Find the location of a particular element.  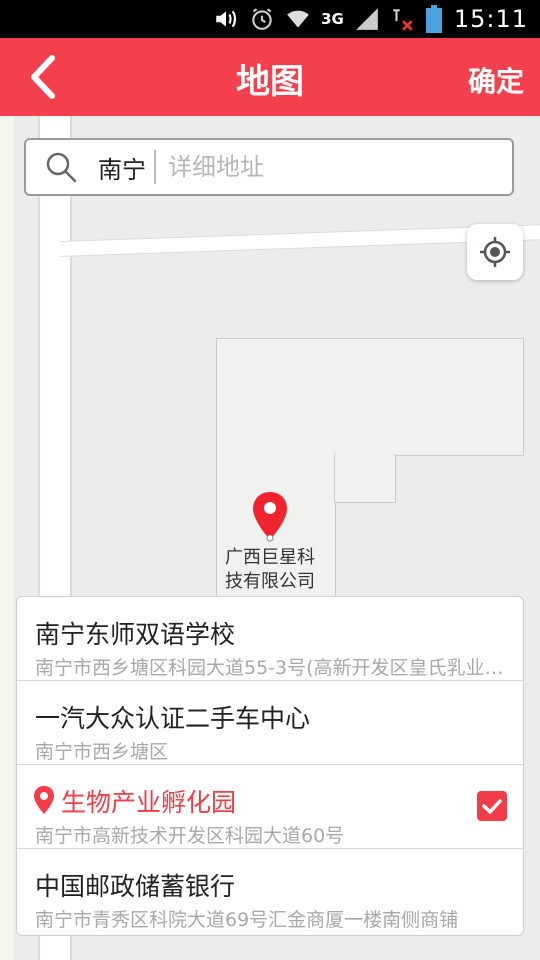

place-address: 南宁市青秀区科院大道69号汇金商厦一楼南侧商铺 is located at coordinates (247, 920).